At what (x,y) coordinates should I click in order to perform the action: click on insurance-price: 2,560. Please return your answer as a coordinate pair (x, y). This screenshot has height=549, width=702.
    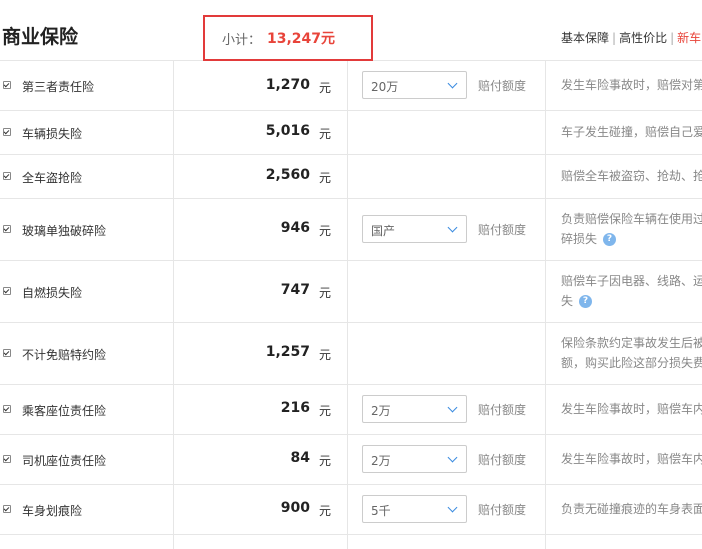
    Looking at the image, I should click on (287, 175).